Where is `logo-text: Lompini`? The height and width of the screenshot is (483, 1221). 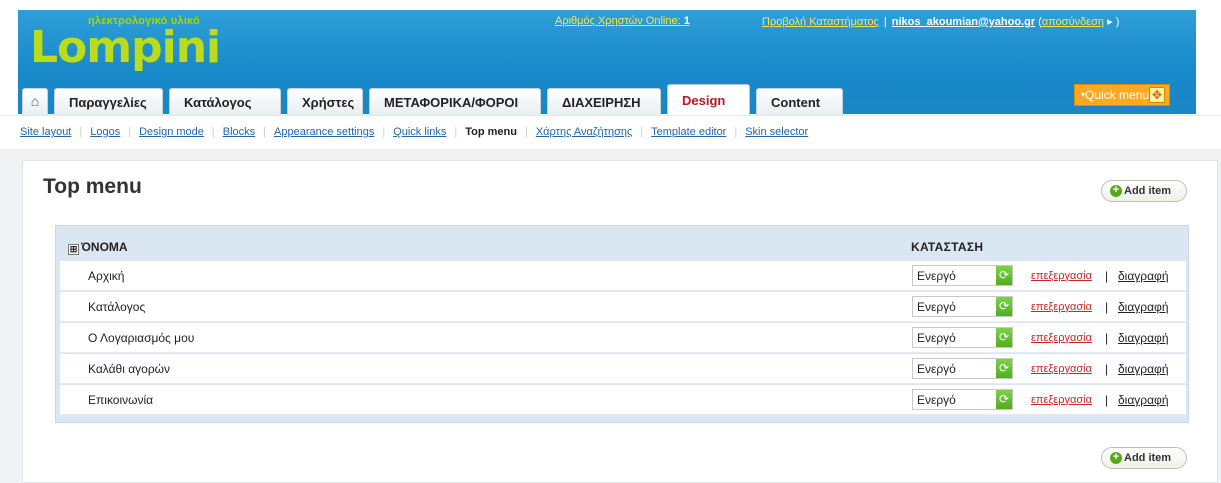
logo-text: Lompini is located at coordinates (125, 47).